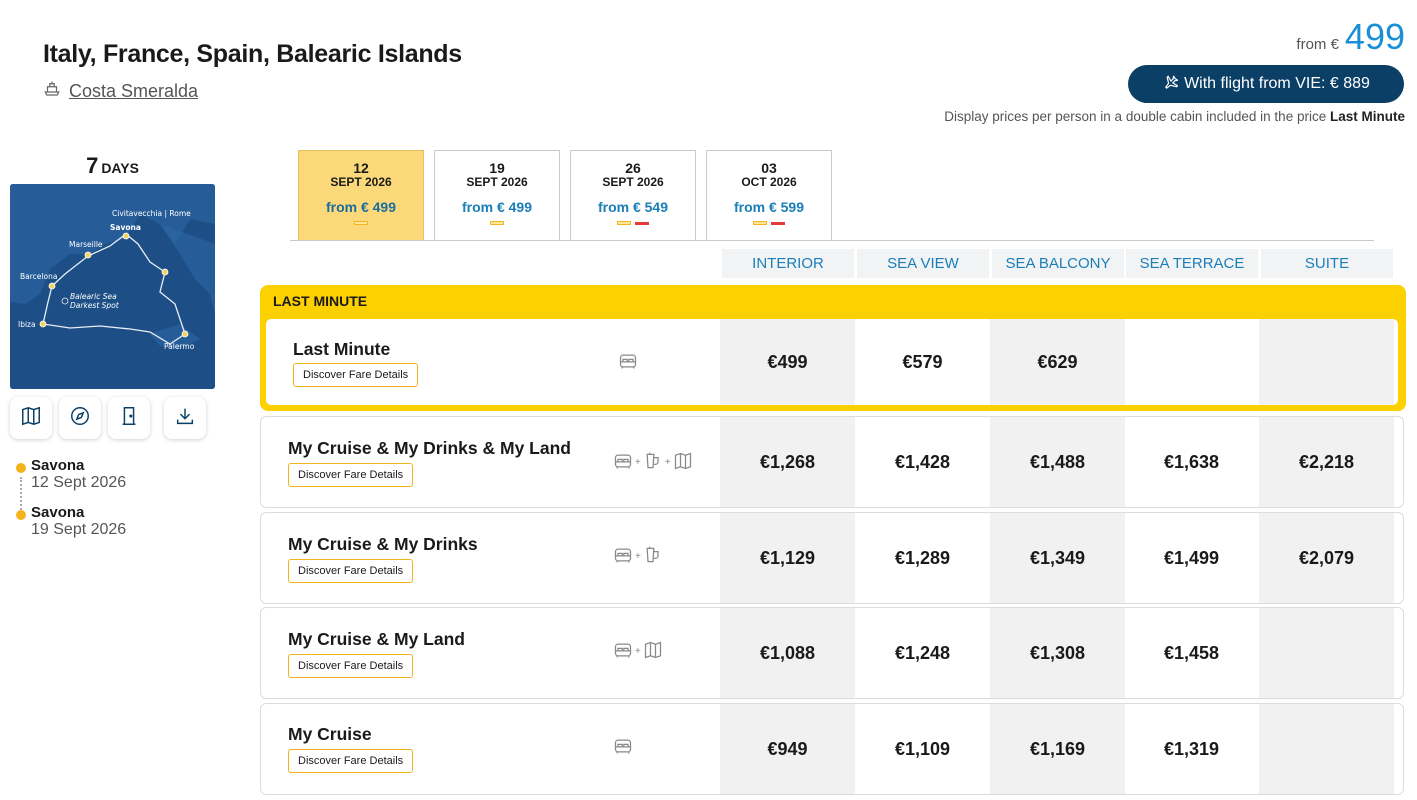 The width and height of the screenshot is (1417, 800). What do you see at coordinates (342, 349) in the screenshot?
I see `fare-name: Last Minute` at bounding box center [342, 349].